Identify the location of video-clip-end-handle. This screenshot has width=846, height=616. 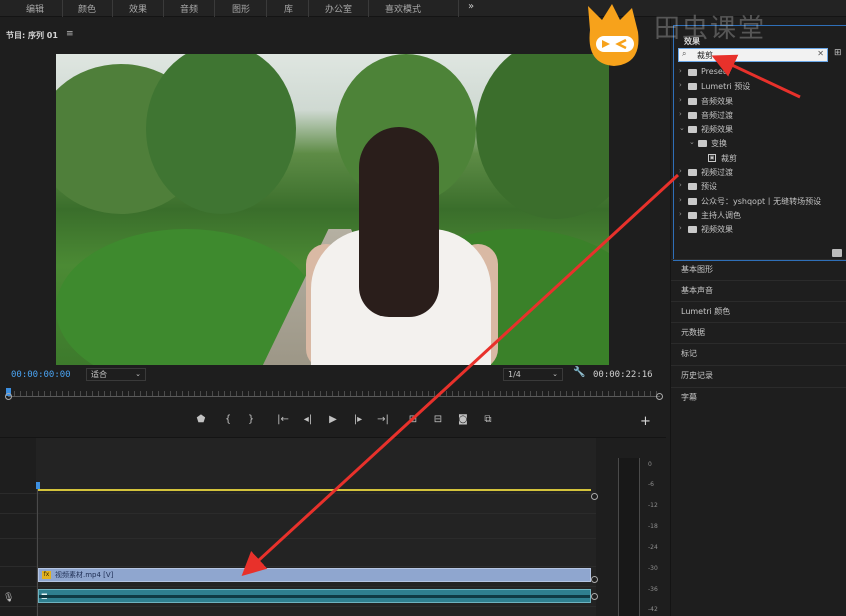
(594, 579).